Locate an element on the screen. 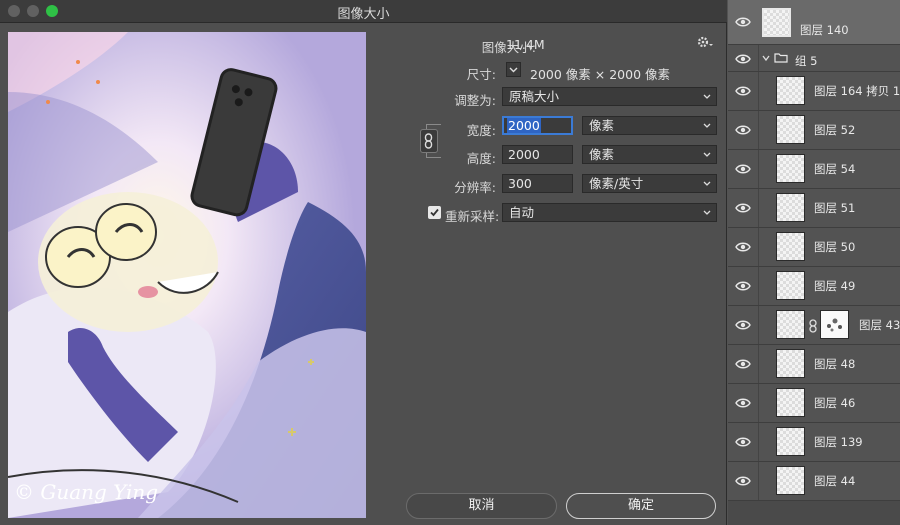  height-unit-select: 像素 is located at coordinates (649, 154).